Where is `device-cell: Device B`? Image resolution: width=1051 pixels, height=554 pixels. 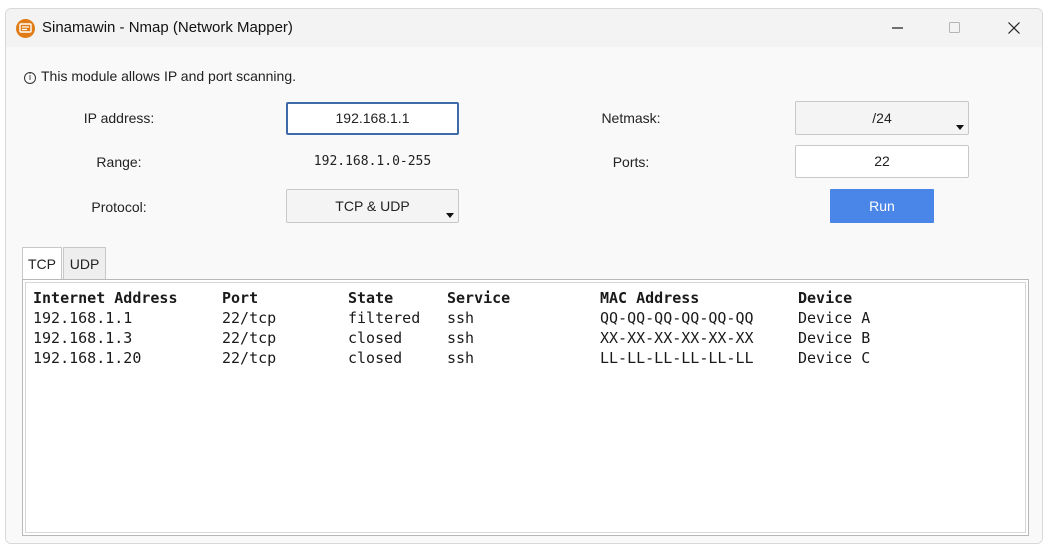 device-cell: Device B is located at coordinates (834, 338).